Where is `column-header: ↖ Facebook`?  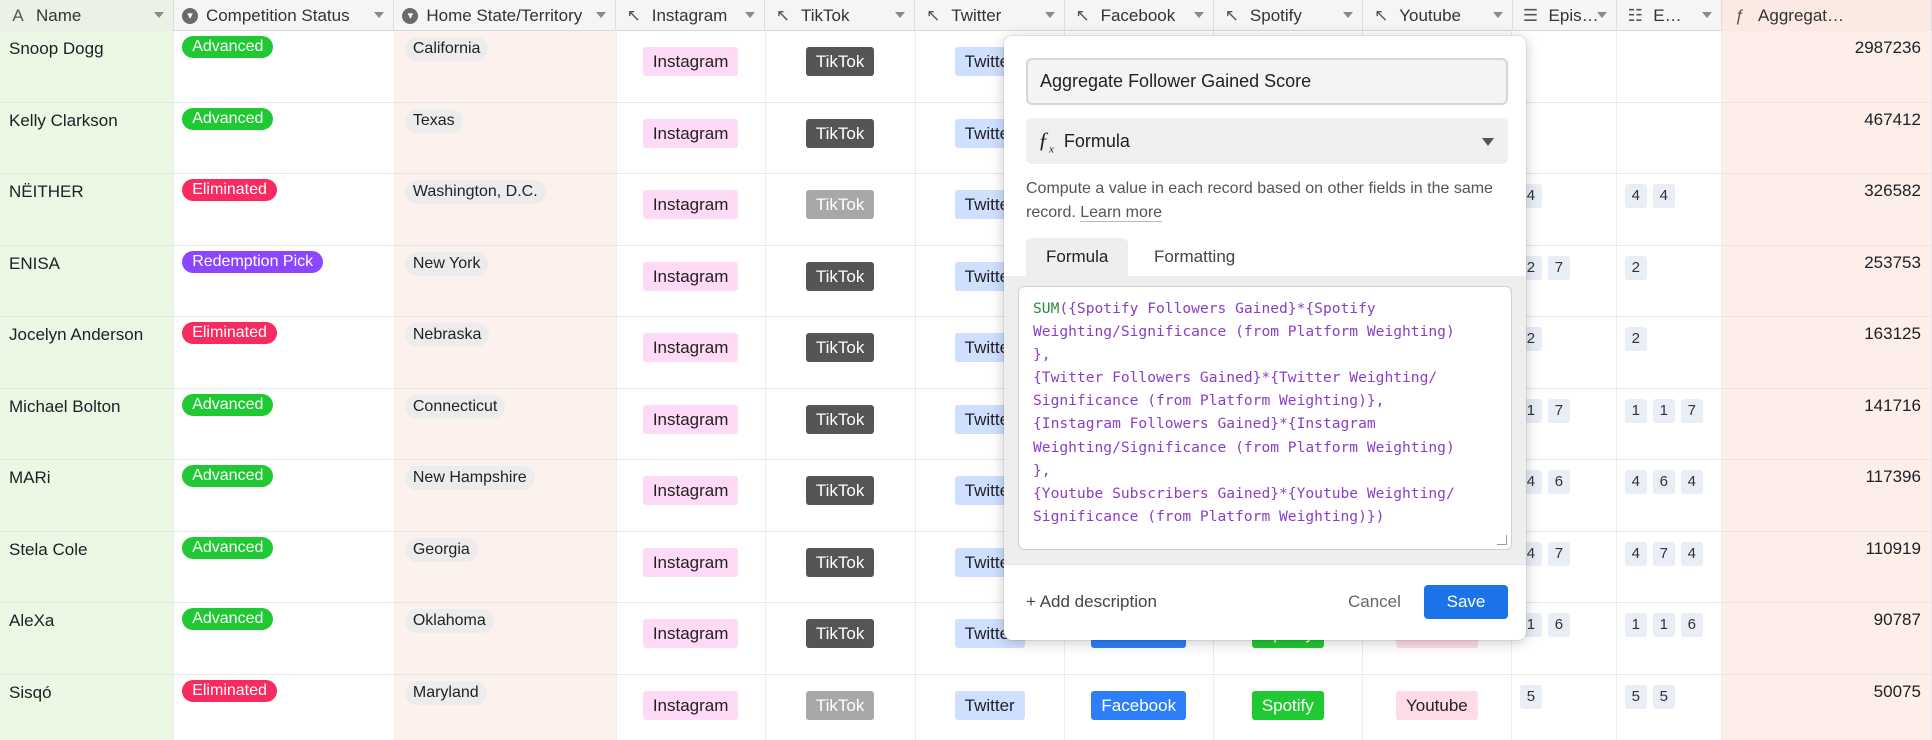 column-header: ↖ Facebook is located at coordinates (1139, 15).